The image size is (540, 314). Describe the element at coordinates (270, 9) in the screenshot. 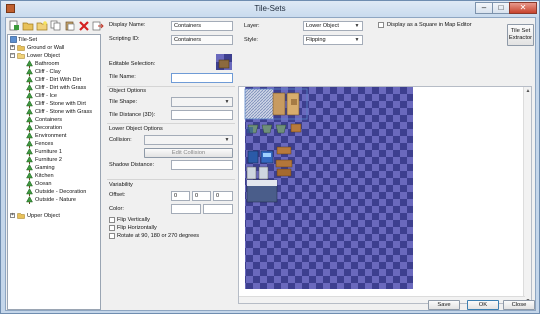

I see `title-bar: Tile-Sets – □ ✕` at that location.